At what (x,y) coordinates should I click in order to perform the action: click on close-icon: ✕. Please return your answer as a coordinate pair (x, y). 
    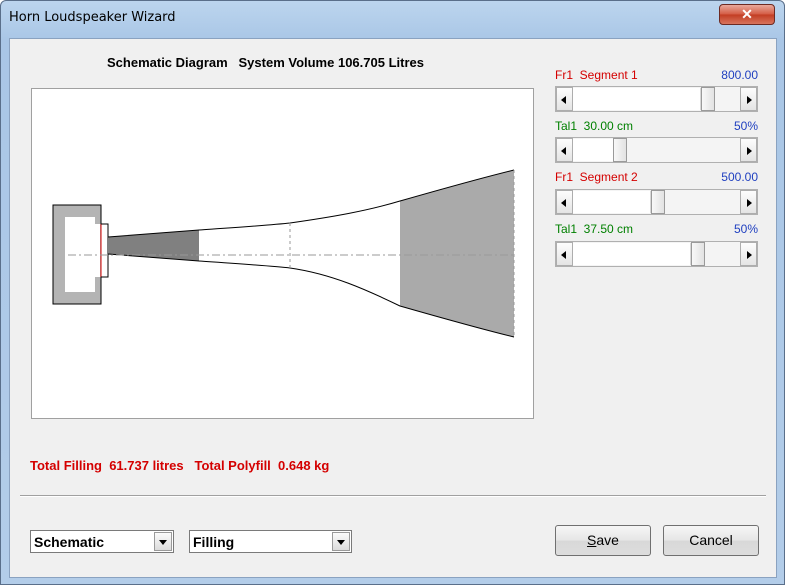
    Looking at the image, I should click on (747, 14).